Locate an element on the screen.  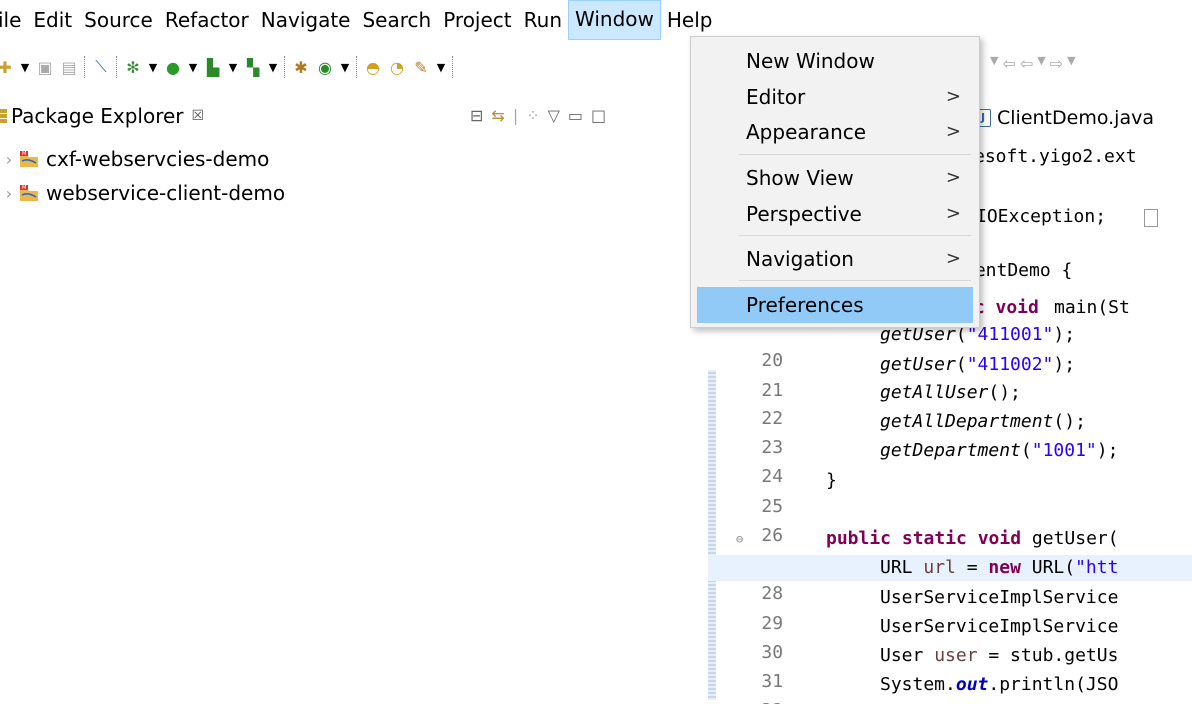
run-server-icon: ▙ is located at coordinates (213, 67).